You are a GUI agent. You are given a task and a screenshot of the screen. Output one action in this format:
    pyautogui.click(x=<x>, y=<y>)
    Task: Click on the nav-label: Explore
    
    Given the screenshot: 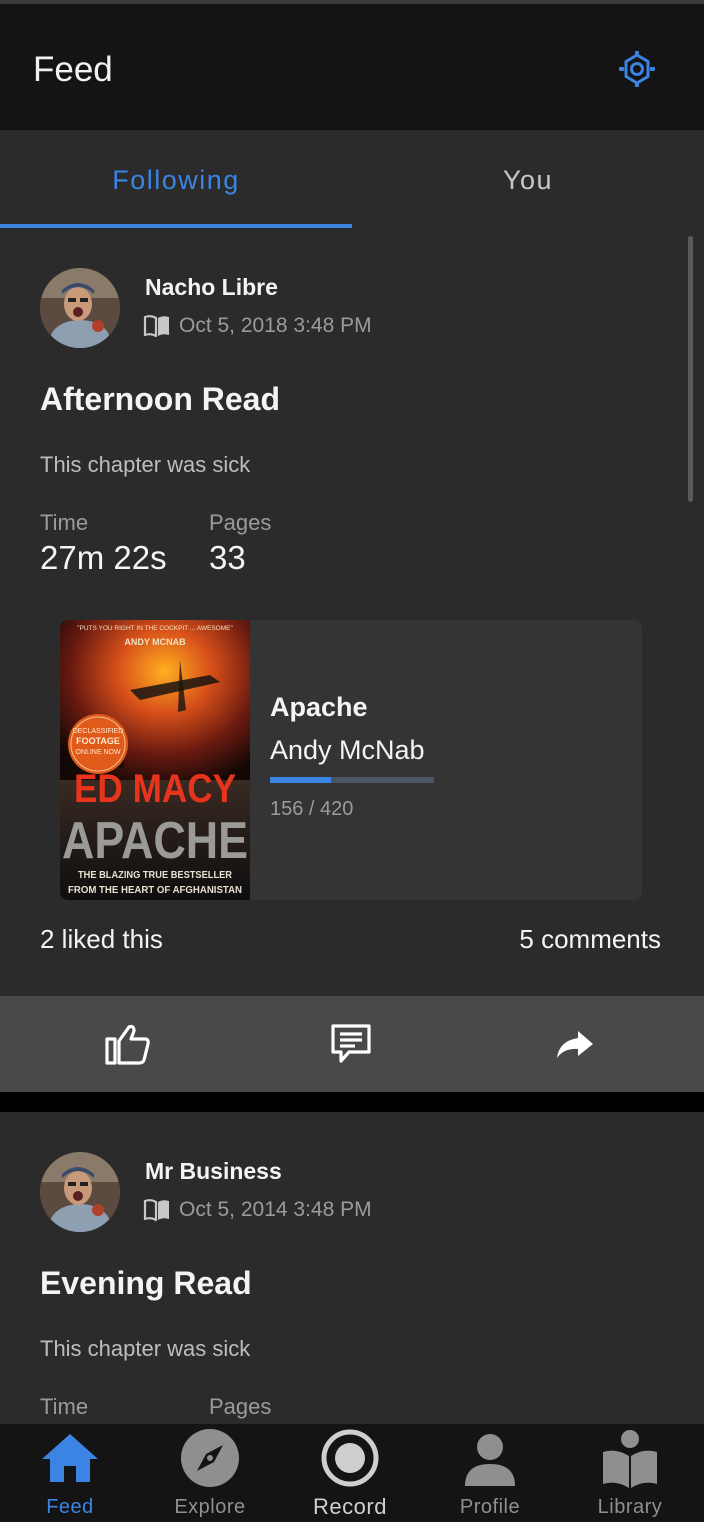 What is the action you would take?
    pyautogui.click(x=210, y=1507)
    